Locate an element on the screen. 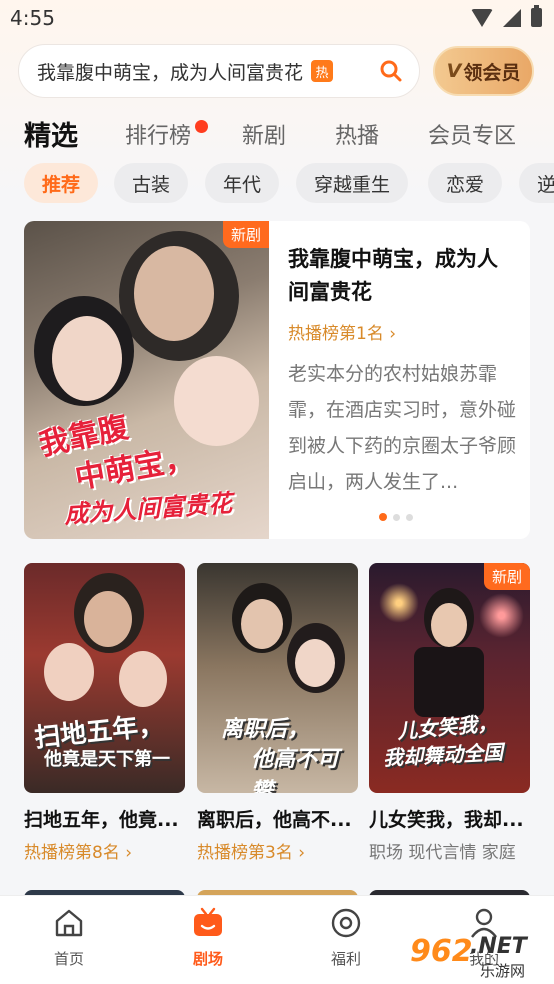 The width and height of the screenshot is (554, 984). search-bar: 我靠腹中萌宝，成为人间富贵花 热 is located at coordinates (219, 71).